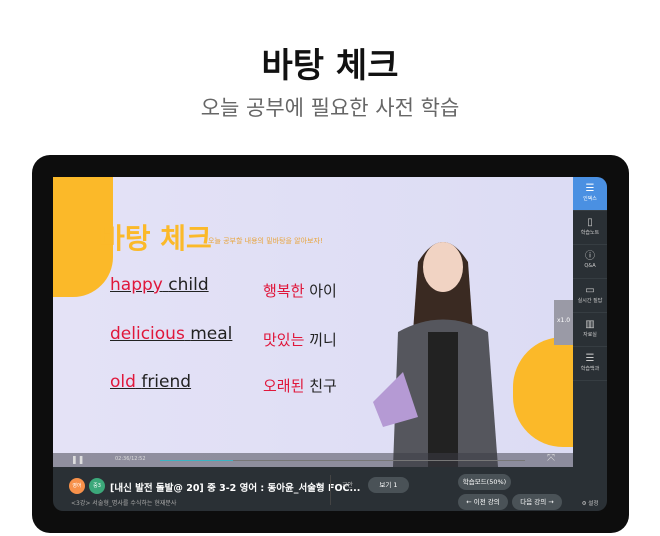  I want to click on sidebar-item-live-chat: ▭ 실시간 질답, so click(590, 296).